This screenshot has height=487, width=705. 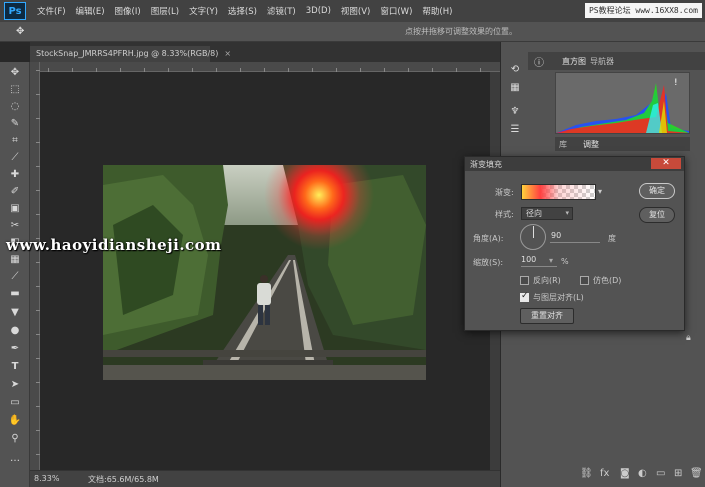 I want to click on options-hint-text: 点按并拖移可调整效果的位置。, so click(x=461, y=31).